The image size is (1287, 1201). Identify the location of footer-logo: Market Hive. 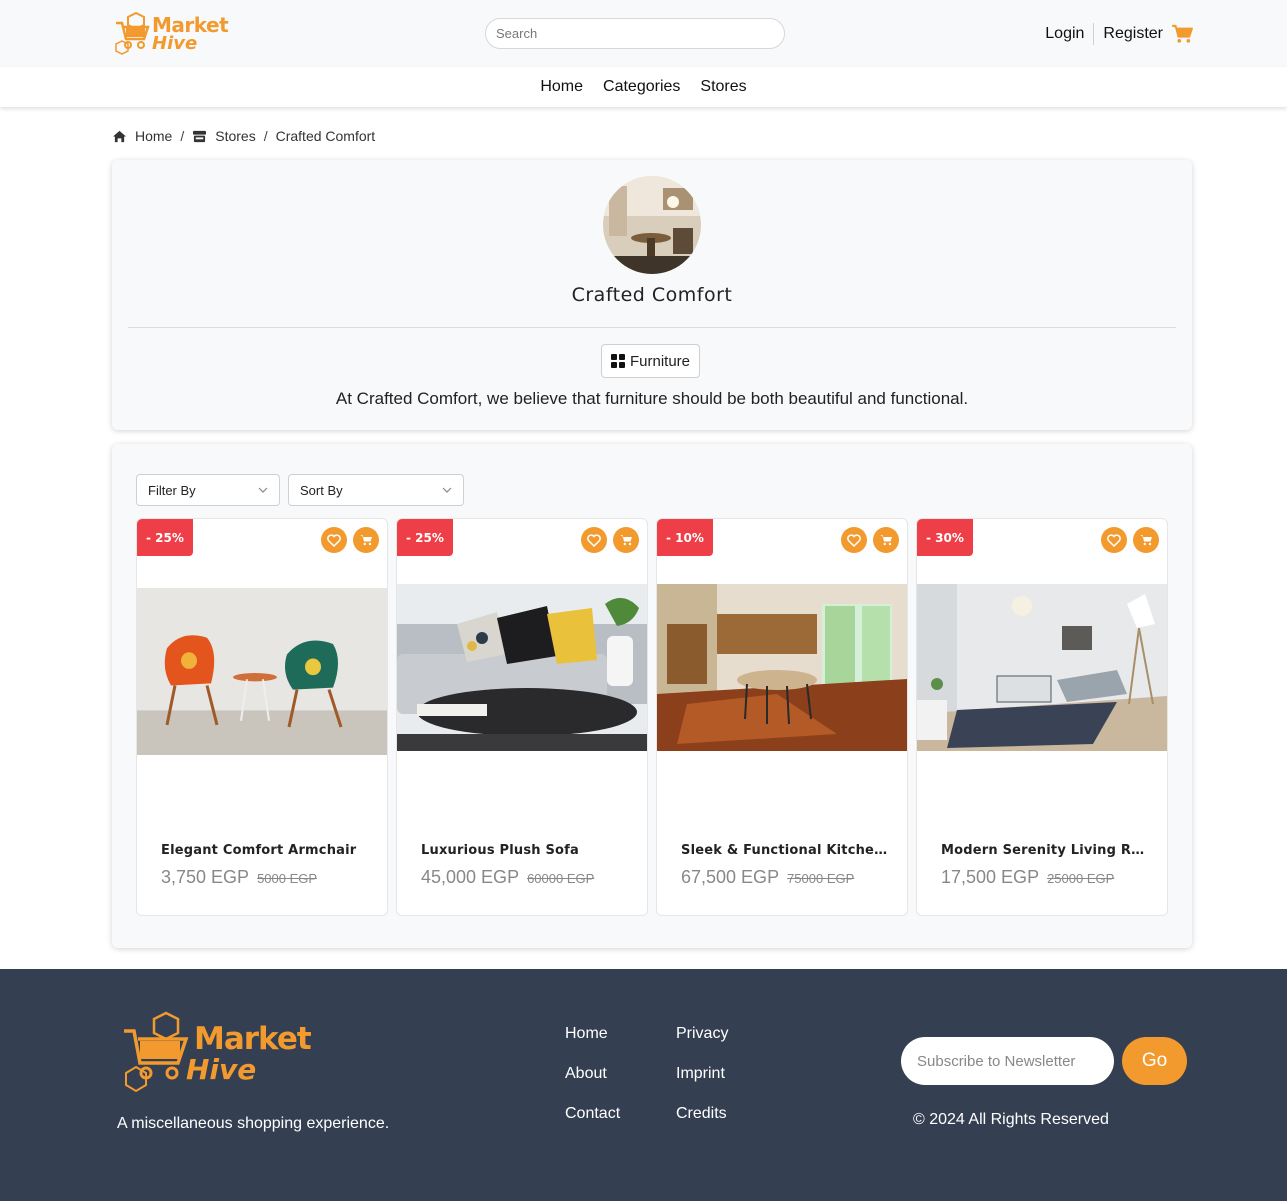
(217, 1051).